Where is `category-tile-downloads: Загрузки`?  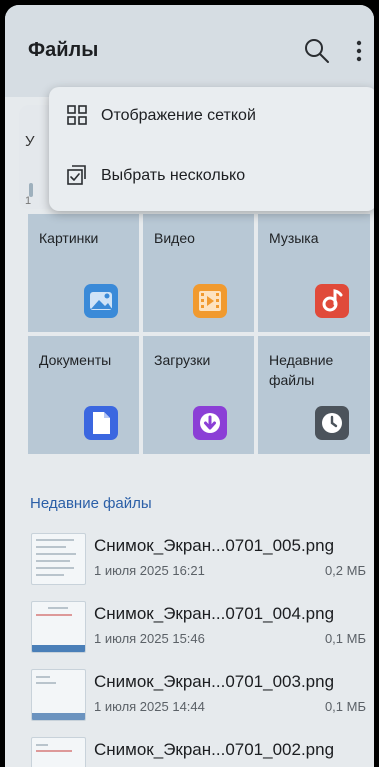
category-tile-downloads: Загрузки is located at coordinates (198, 395).